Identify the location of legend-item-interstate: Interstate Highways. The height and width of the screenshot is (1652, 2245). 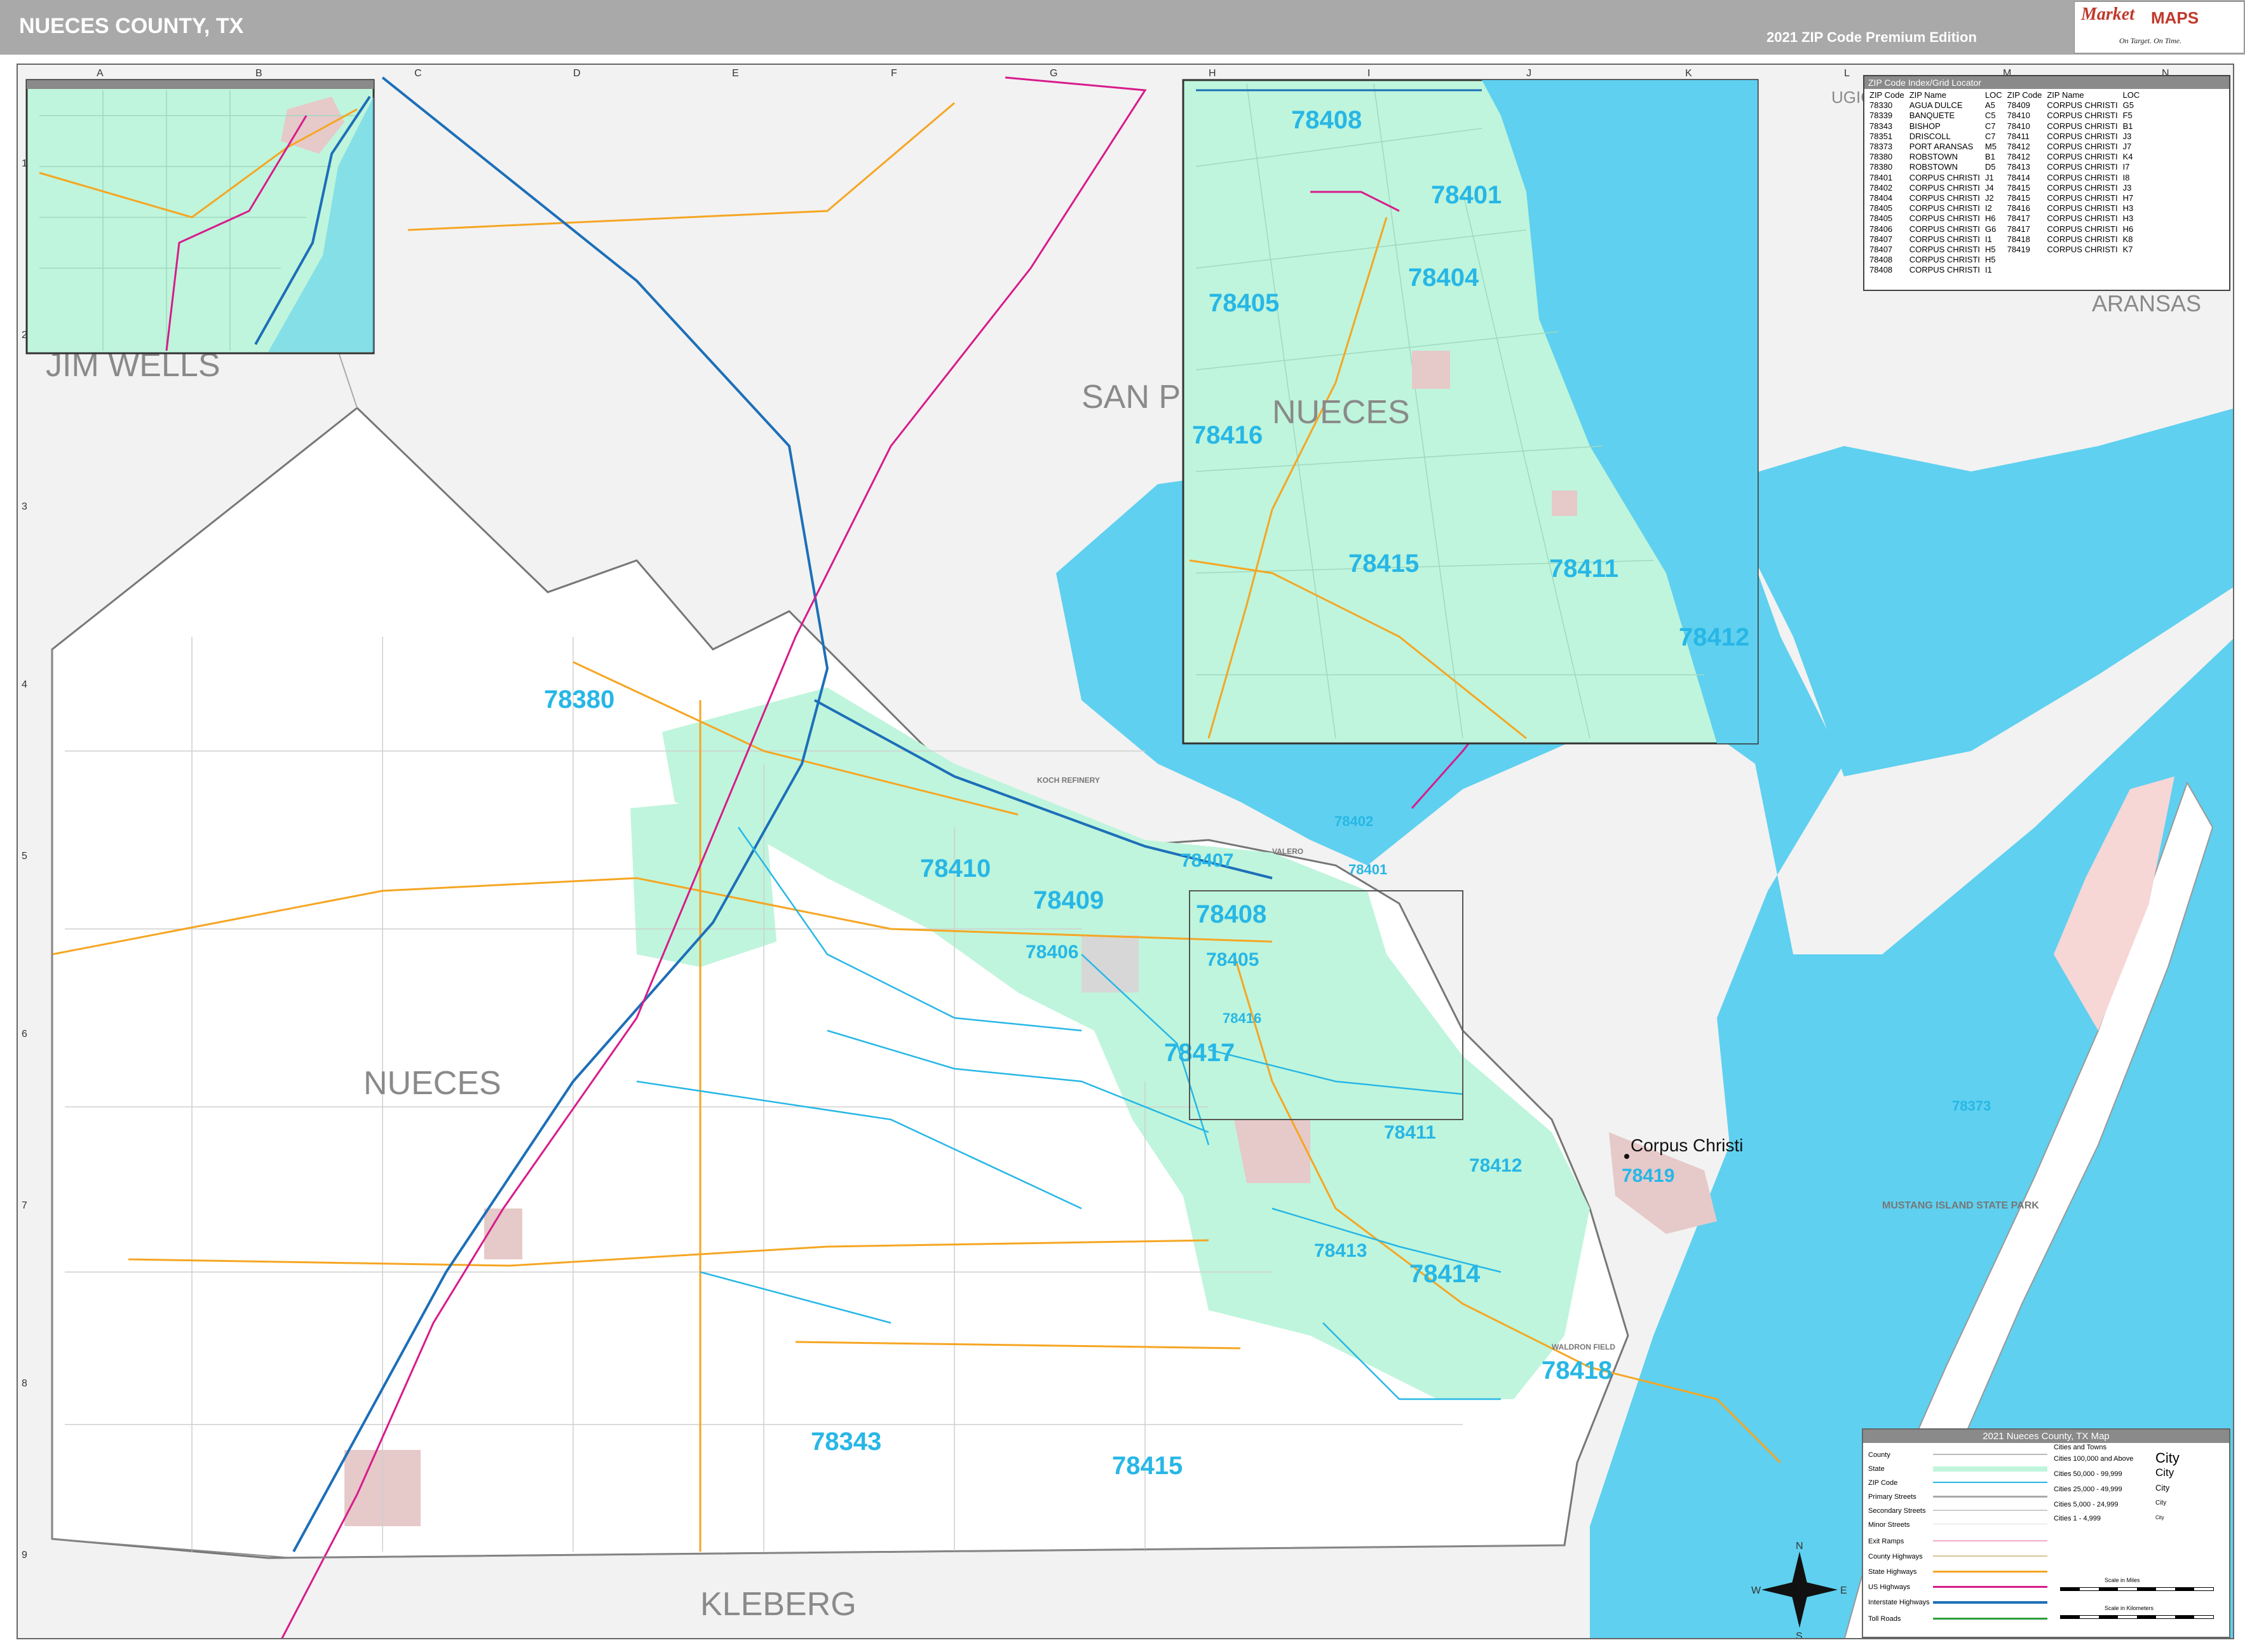
(1899, 1602).